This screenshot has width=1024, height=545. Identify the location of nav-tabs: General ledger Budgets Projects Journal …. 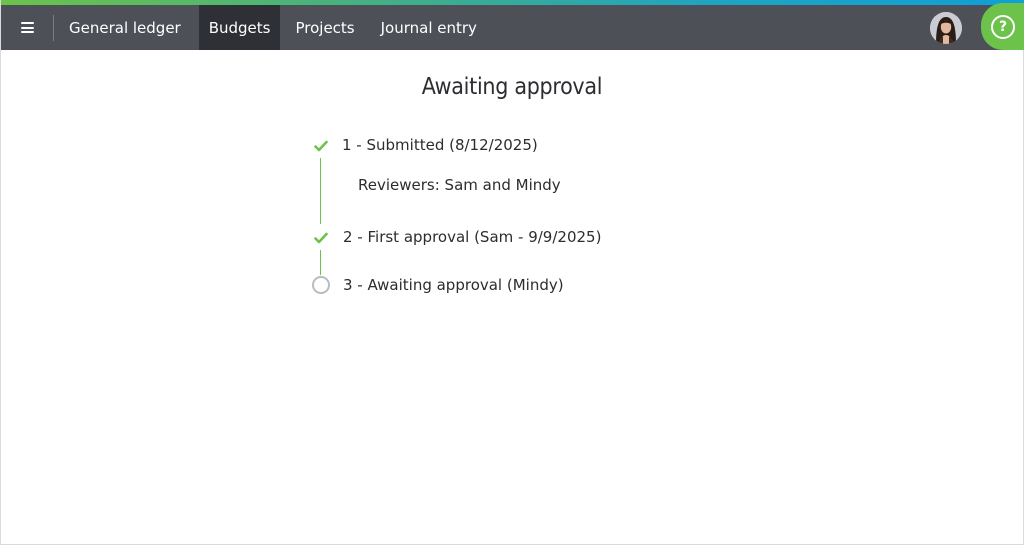
(273, 27).